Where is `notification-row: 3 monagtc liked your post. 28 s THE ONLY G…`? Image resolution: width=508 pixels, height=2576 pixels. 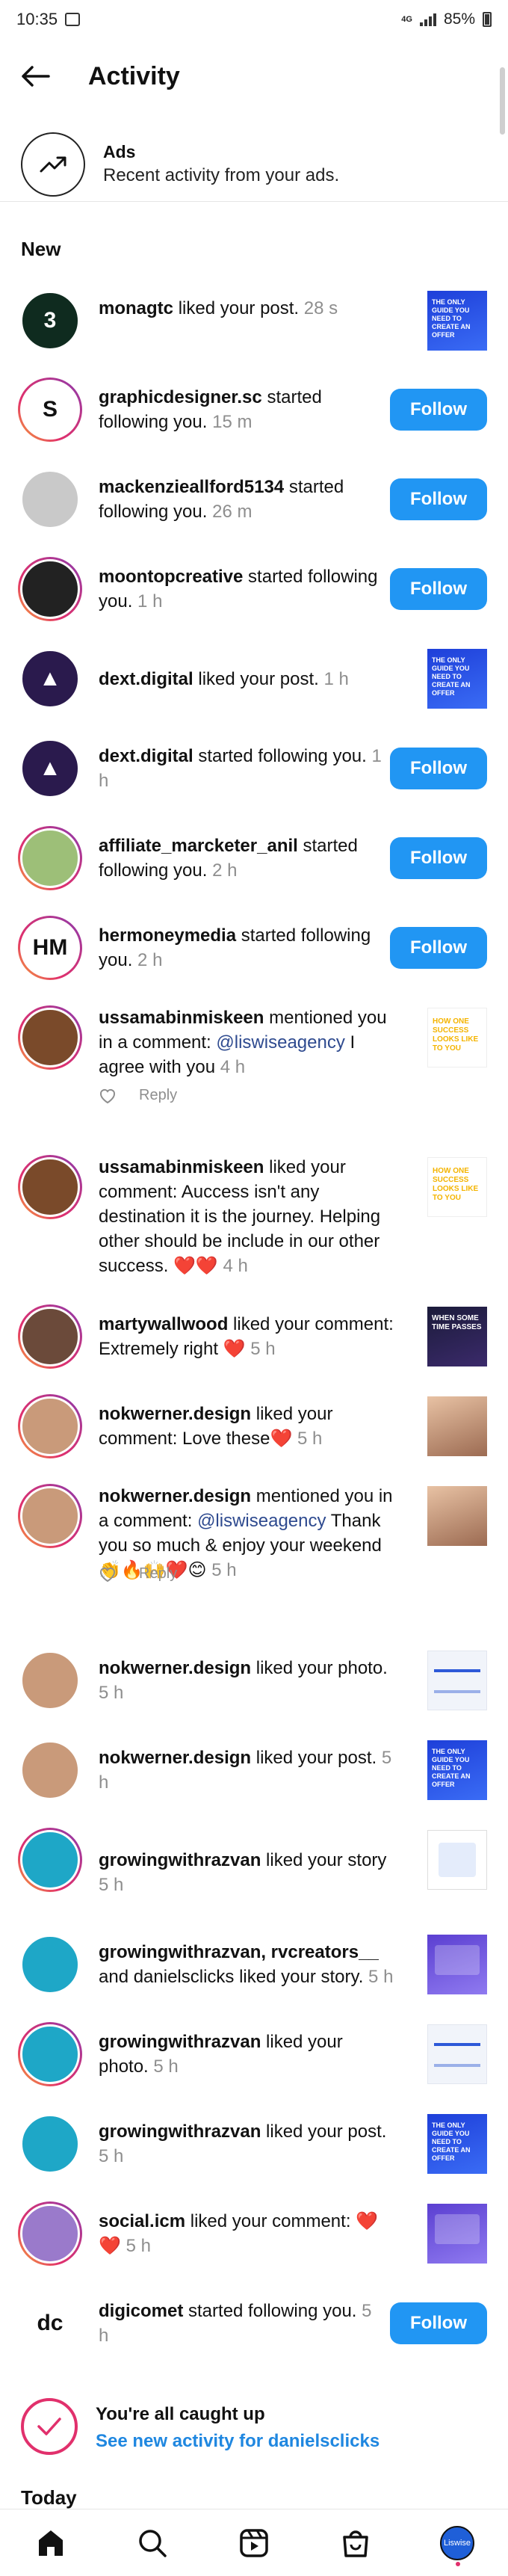
notification-row: 3 monagtc liked your post. 28 s THE ONLY G… is located at coordinates (254, 328).